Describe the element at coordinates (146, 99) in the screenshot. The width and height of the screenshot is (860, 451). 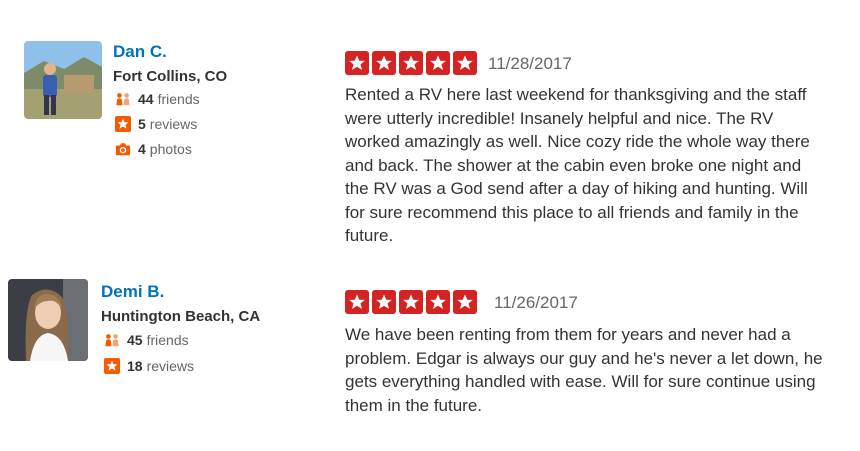
I see `friends-number: 44` at that location.